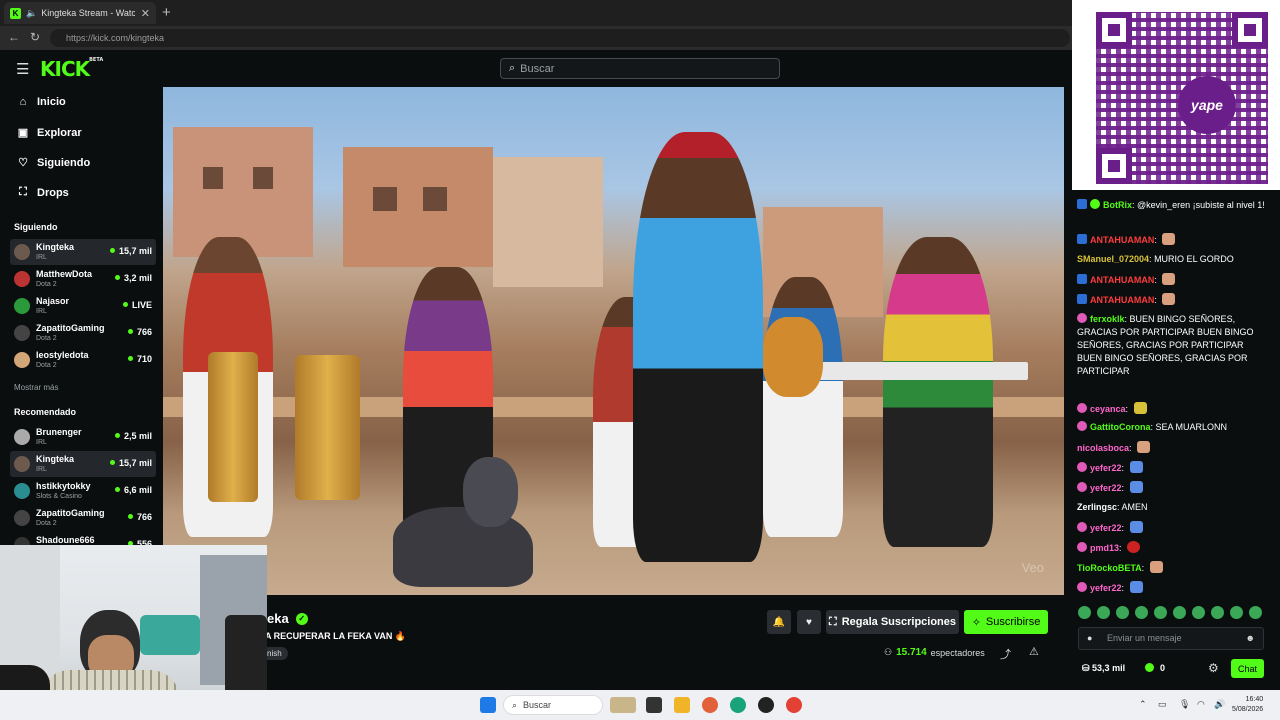 The width and height of the screenshot is (1280, 720). Describe the element at coordinates (654, 705) in the screenshot. I see `task-view-icon` at that location.